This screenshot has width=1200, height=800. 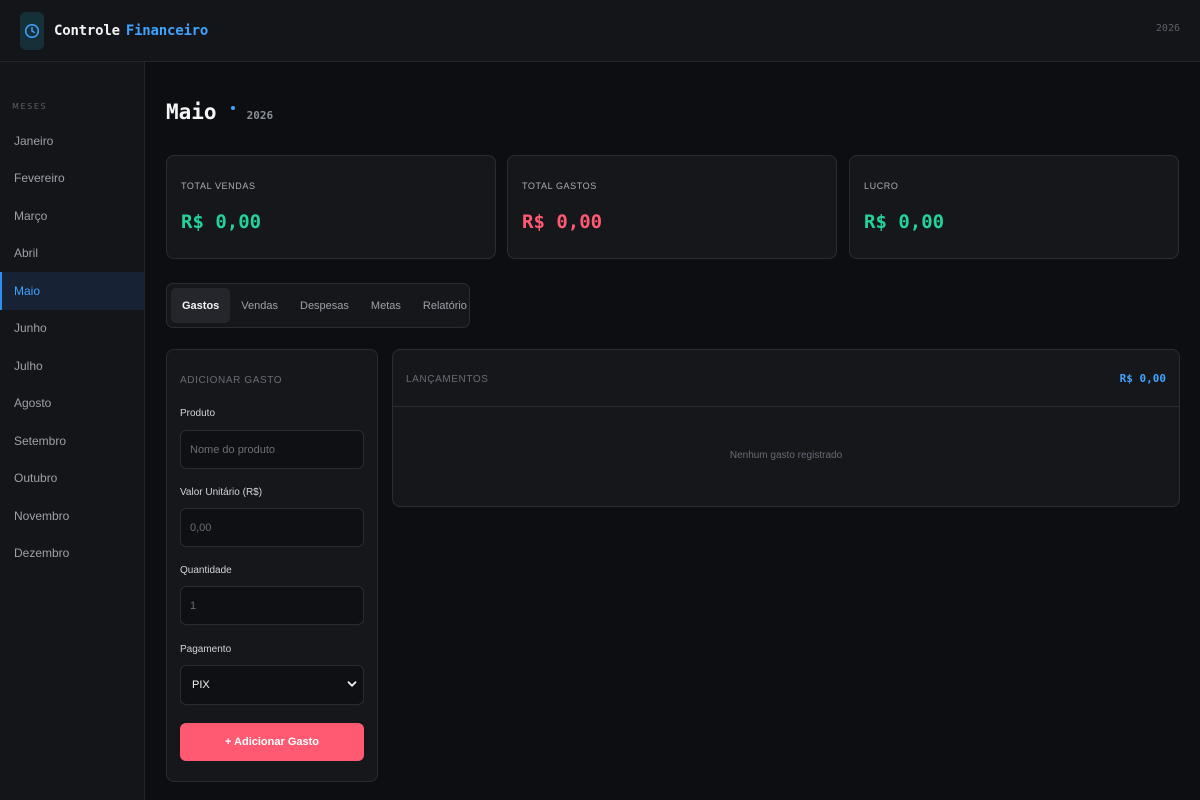 I want to click on sidebar-item-dezembro: Dezembro, so click(x=72, y=553).